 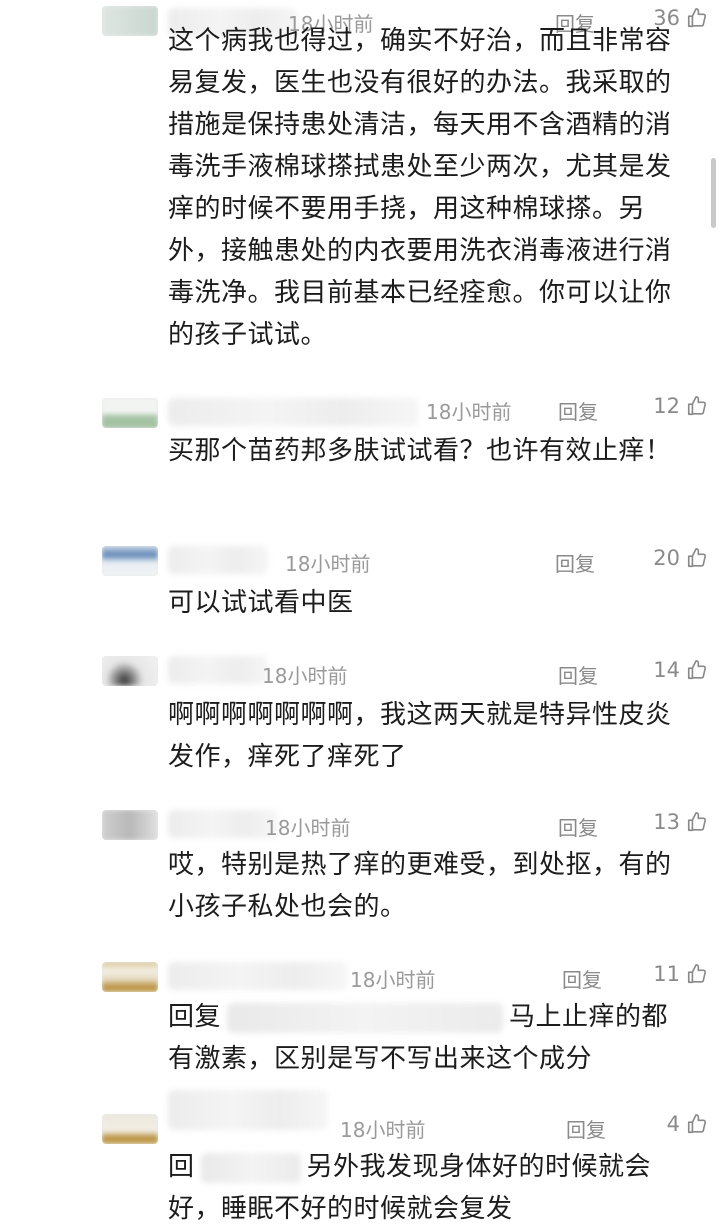 I want to click on like-button: 4, so click(x=687, y=1124).